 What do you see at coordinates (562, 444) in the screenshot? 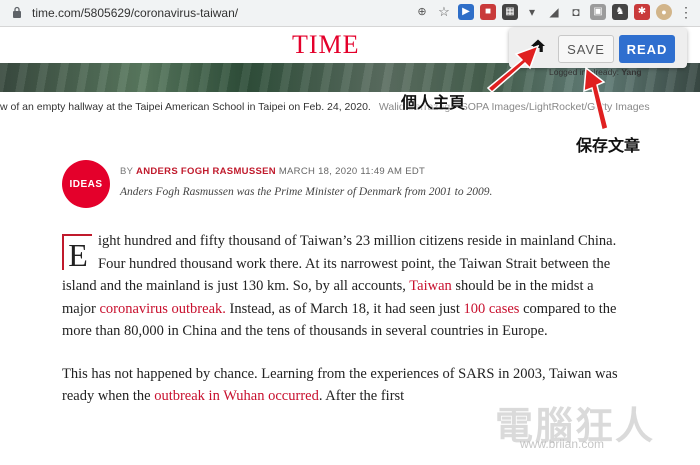
I see `watermark-url: www.briian.com` at bounding box center [562, 444].